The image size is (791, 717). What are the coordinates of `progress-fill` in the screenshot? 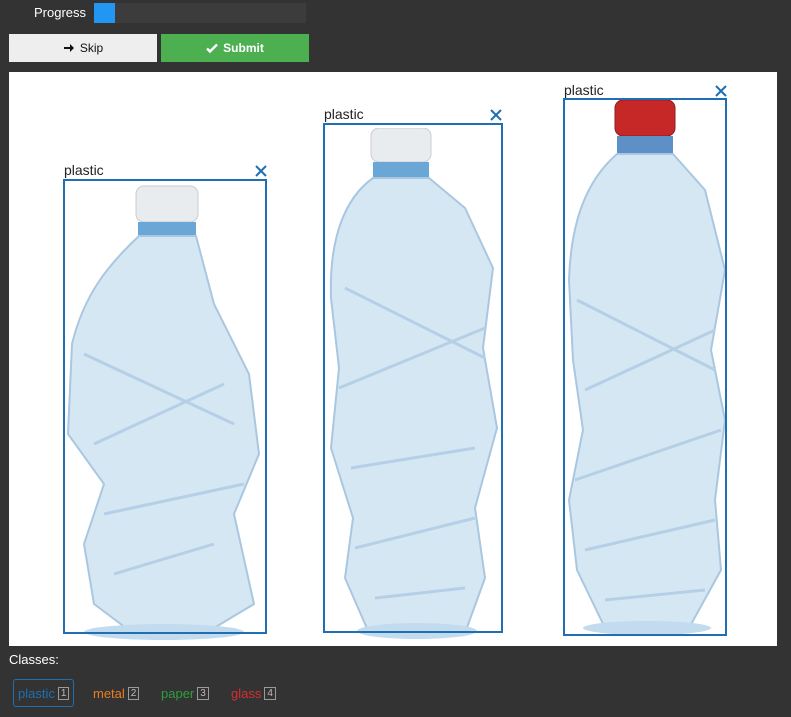 It's located at (105, 13).